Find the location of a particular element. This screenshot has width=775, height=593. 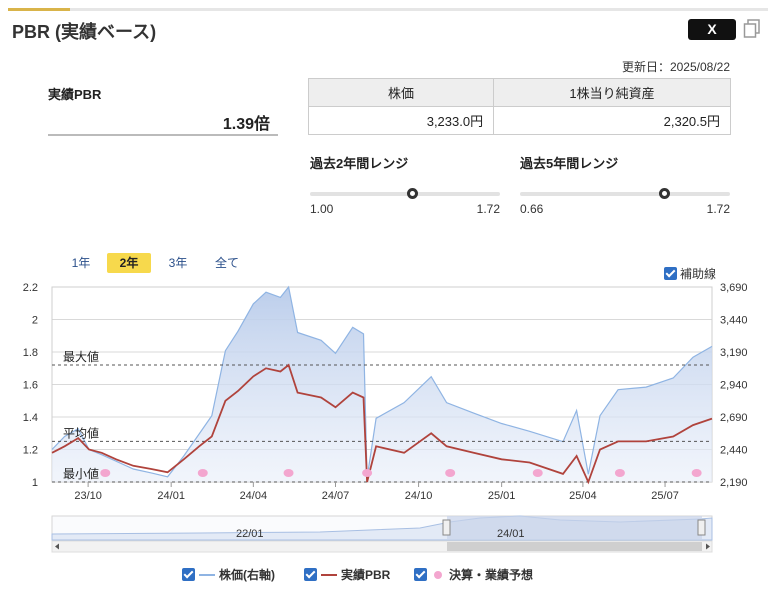

legend-price-line-icon is located at coordinates (207, 574).